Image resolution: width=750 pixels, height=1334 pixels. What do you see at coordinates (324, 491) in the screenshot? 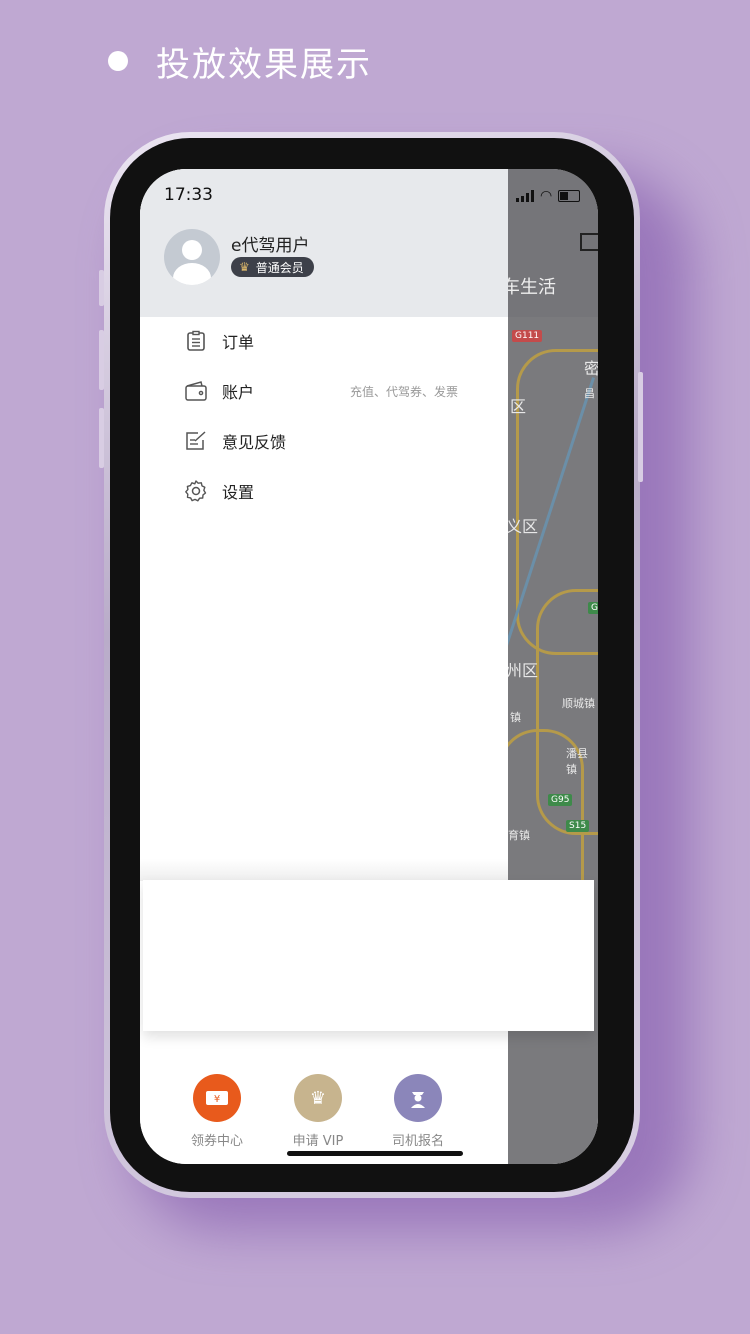
I see `menu-item-settings: 设置` at bounding box center [324, 491].